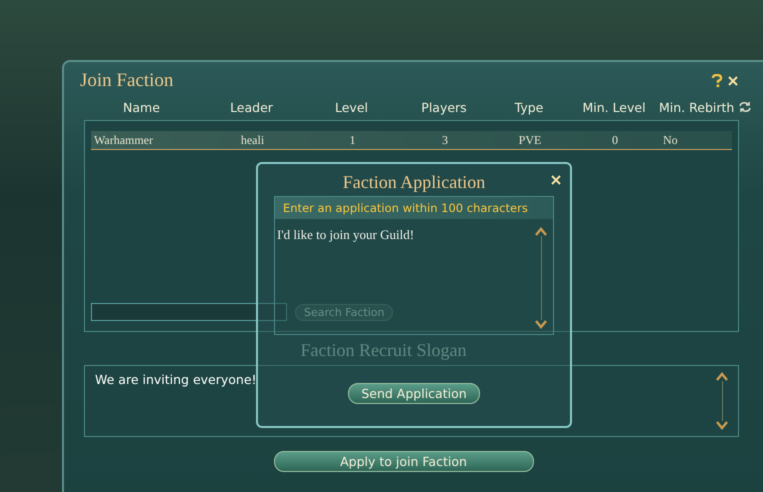 This screenshot has width=763, height=492. What do you see at coordinates (251, 107) in the screenshot?
I see `column-header: Leader` at bounding box center [251, 107].